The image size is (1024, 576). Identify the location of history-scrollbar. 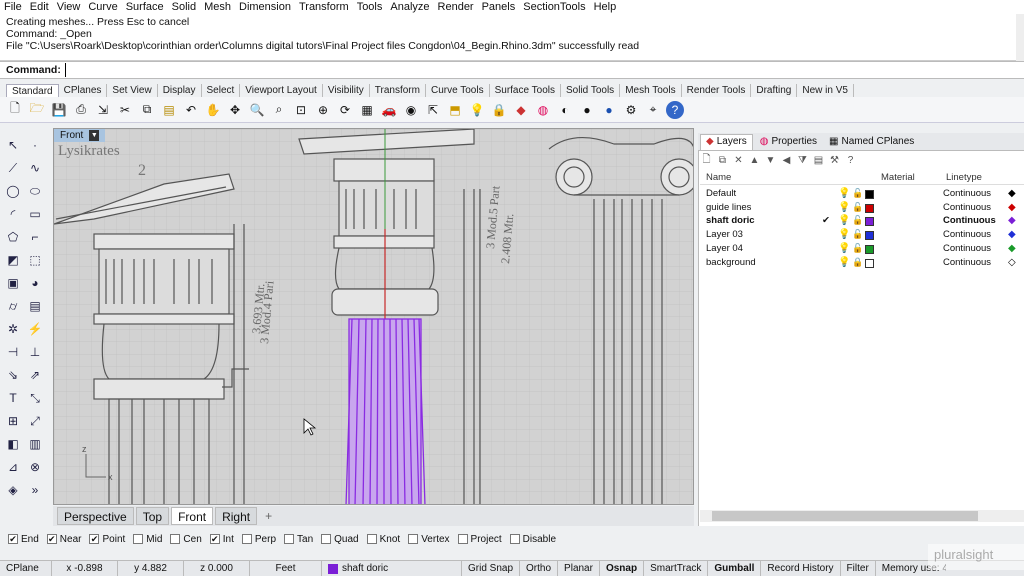
(1020, 37).